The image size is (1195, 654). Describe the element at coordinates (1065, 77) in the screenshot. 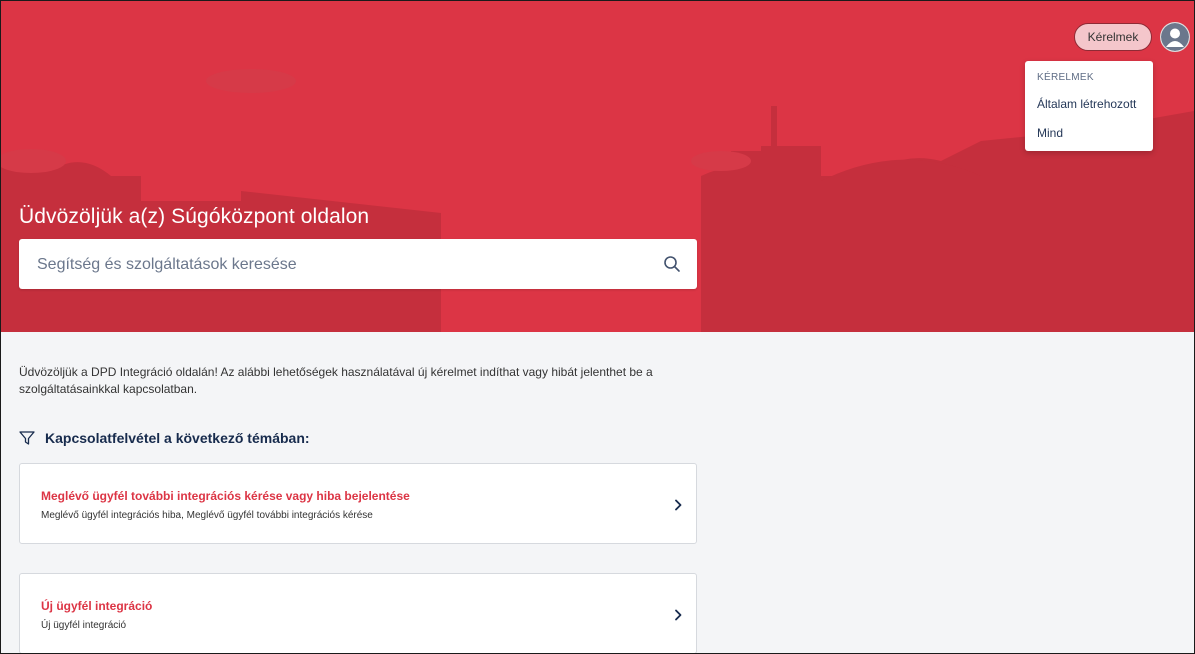

I see `dropdown-header: KÉRELMEK` at that location.